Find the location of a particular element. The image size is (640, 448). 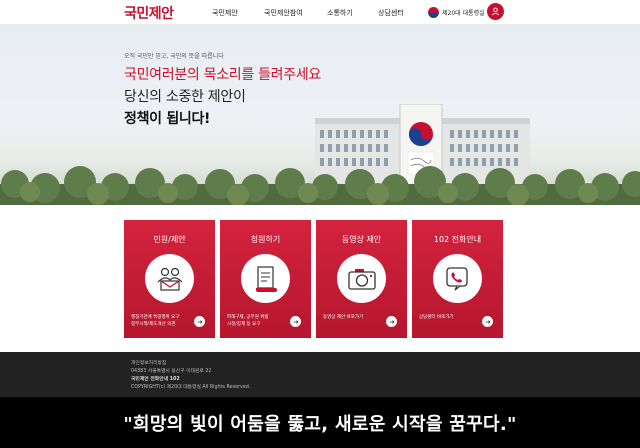

card-civil-complaint: 민원/제안 행정기관에 특정행위 요구 정부시책/제도개선 의견 is located at coordinates (169, 279).